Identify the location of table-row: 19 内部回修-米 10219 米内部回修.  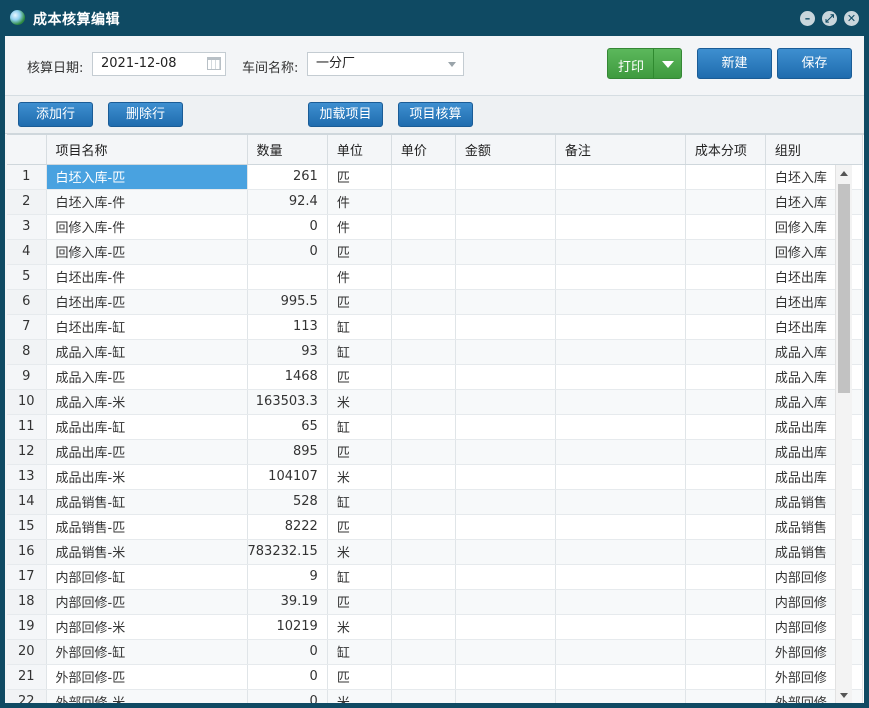
(435, 627).